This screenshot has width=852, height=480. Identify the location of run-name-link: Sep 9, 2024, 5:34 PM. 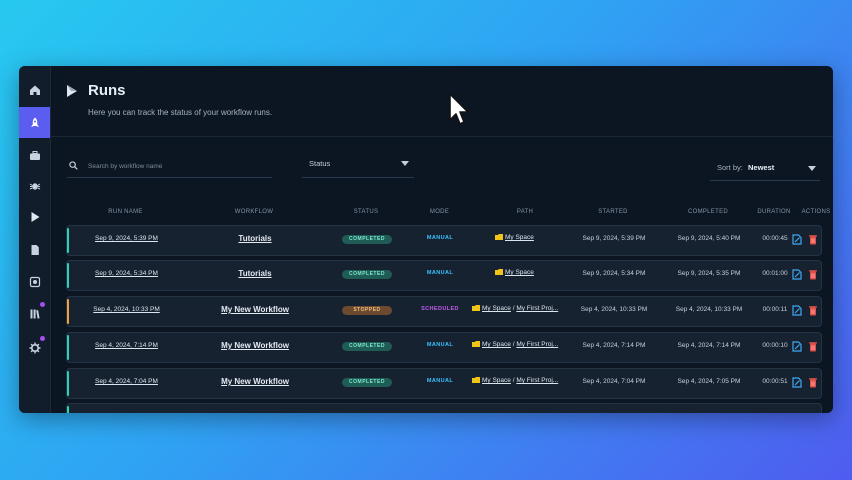
(126, 273).